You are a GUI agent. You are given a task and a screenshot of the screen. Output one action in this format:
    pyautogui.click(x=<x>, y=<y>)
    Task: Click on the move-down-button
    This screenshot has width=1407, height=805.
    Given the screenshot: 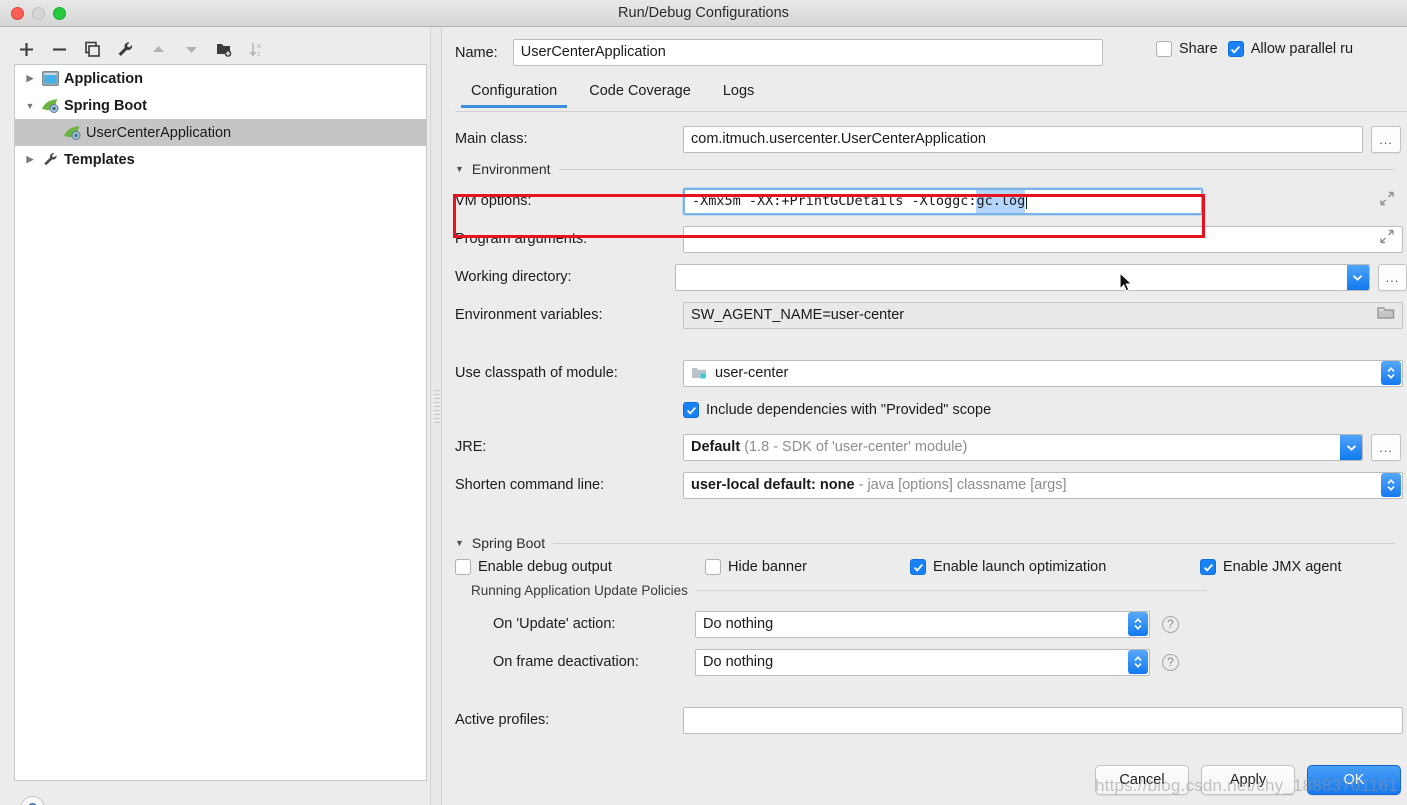 What is the action you would take?
    pyautogui.click(x=191, y=49)
    